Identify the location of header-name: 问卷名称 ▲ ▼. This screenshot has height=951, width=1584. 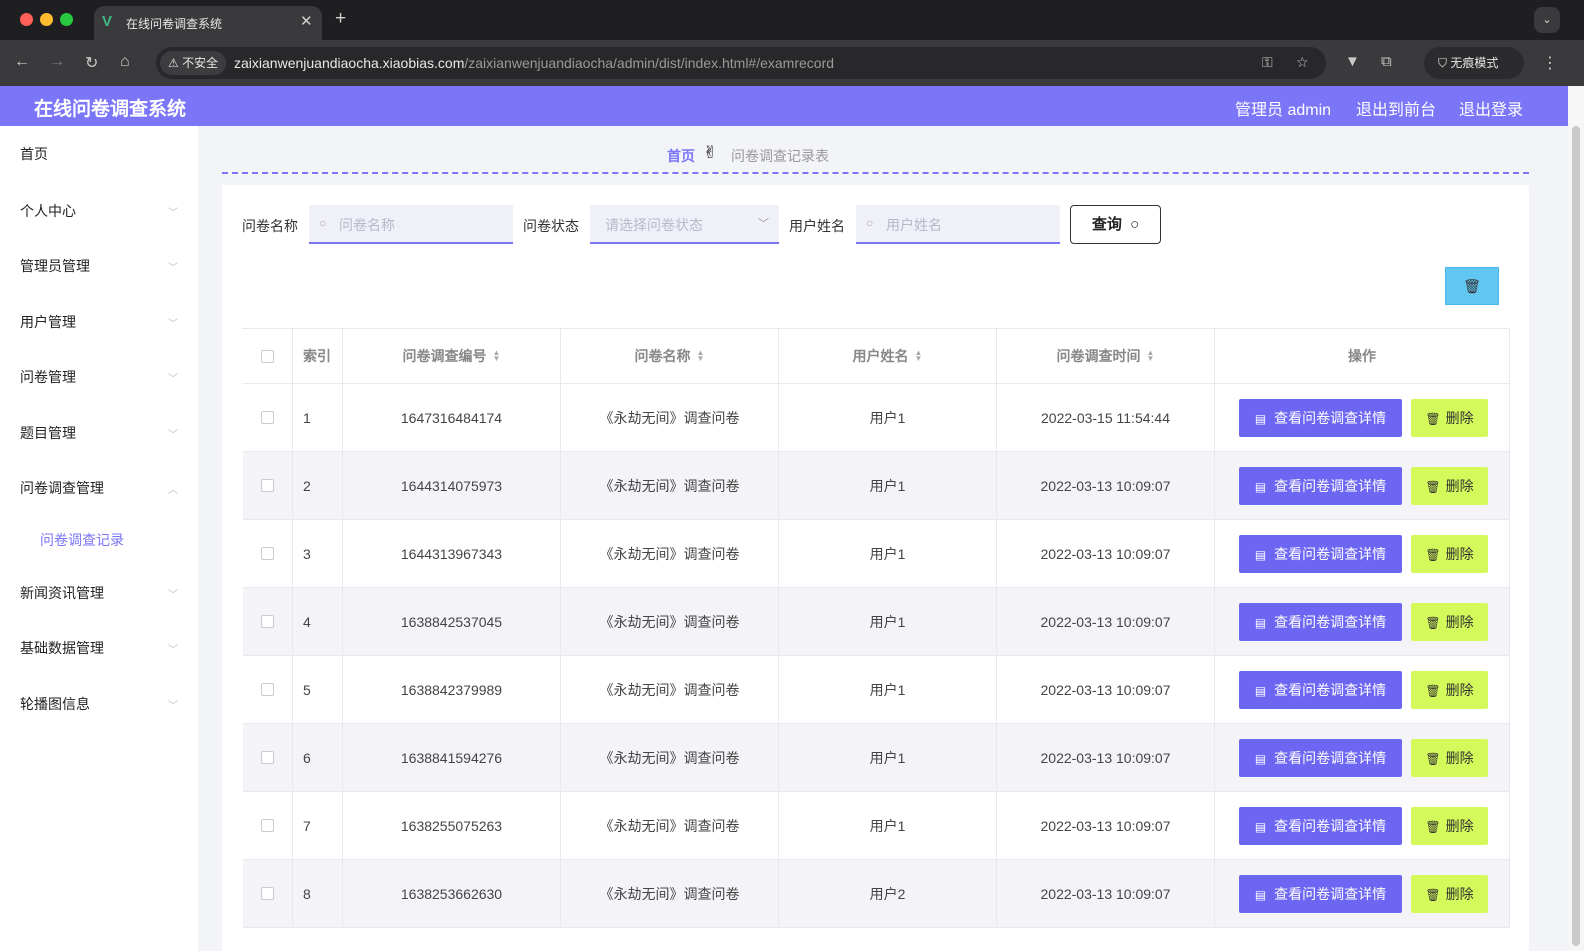
(670, 356).